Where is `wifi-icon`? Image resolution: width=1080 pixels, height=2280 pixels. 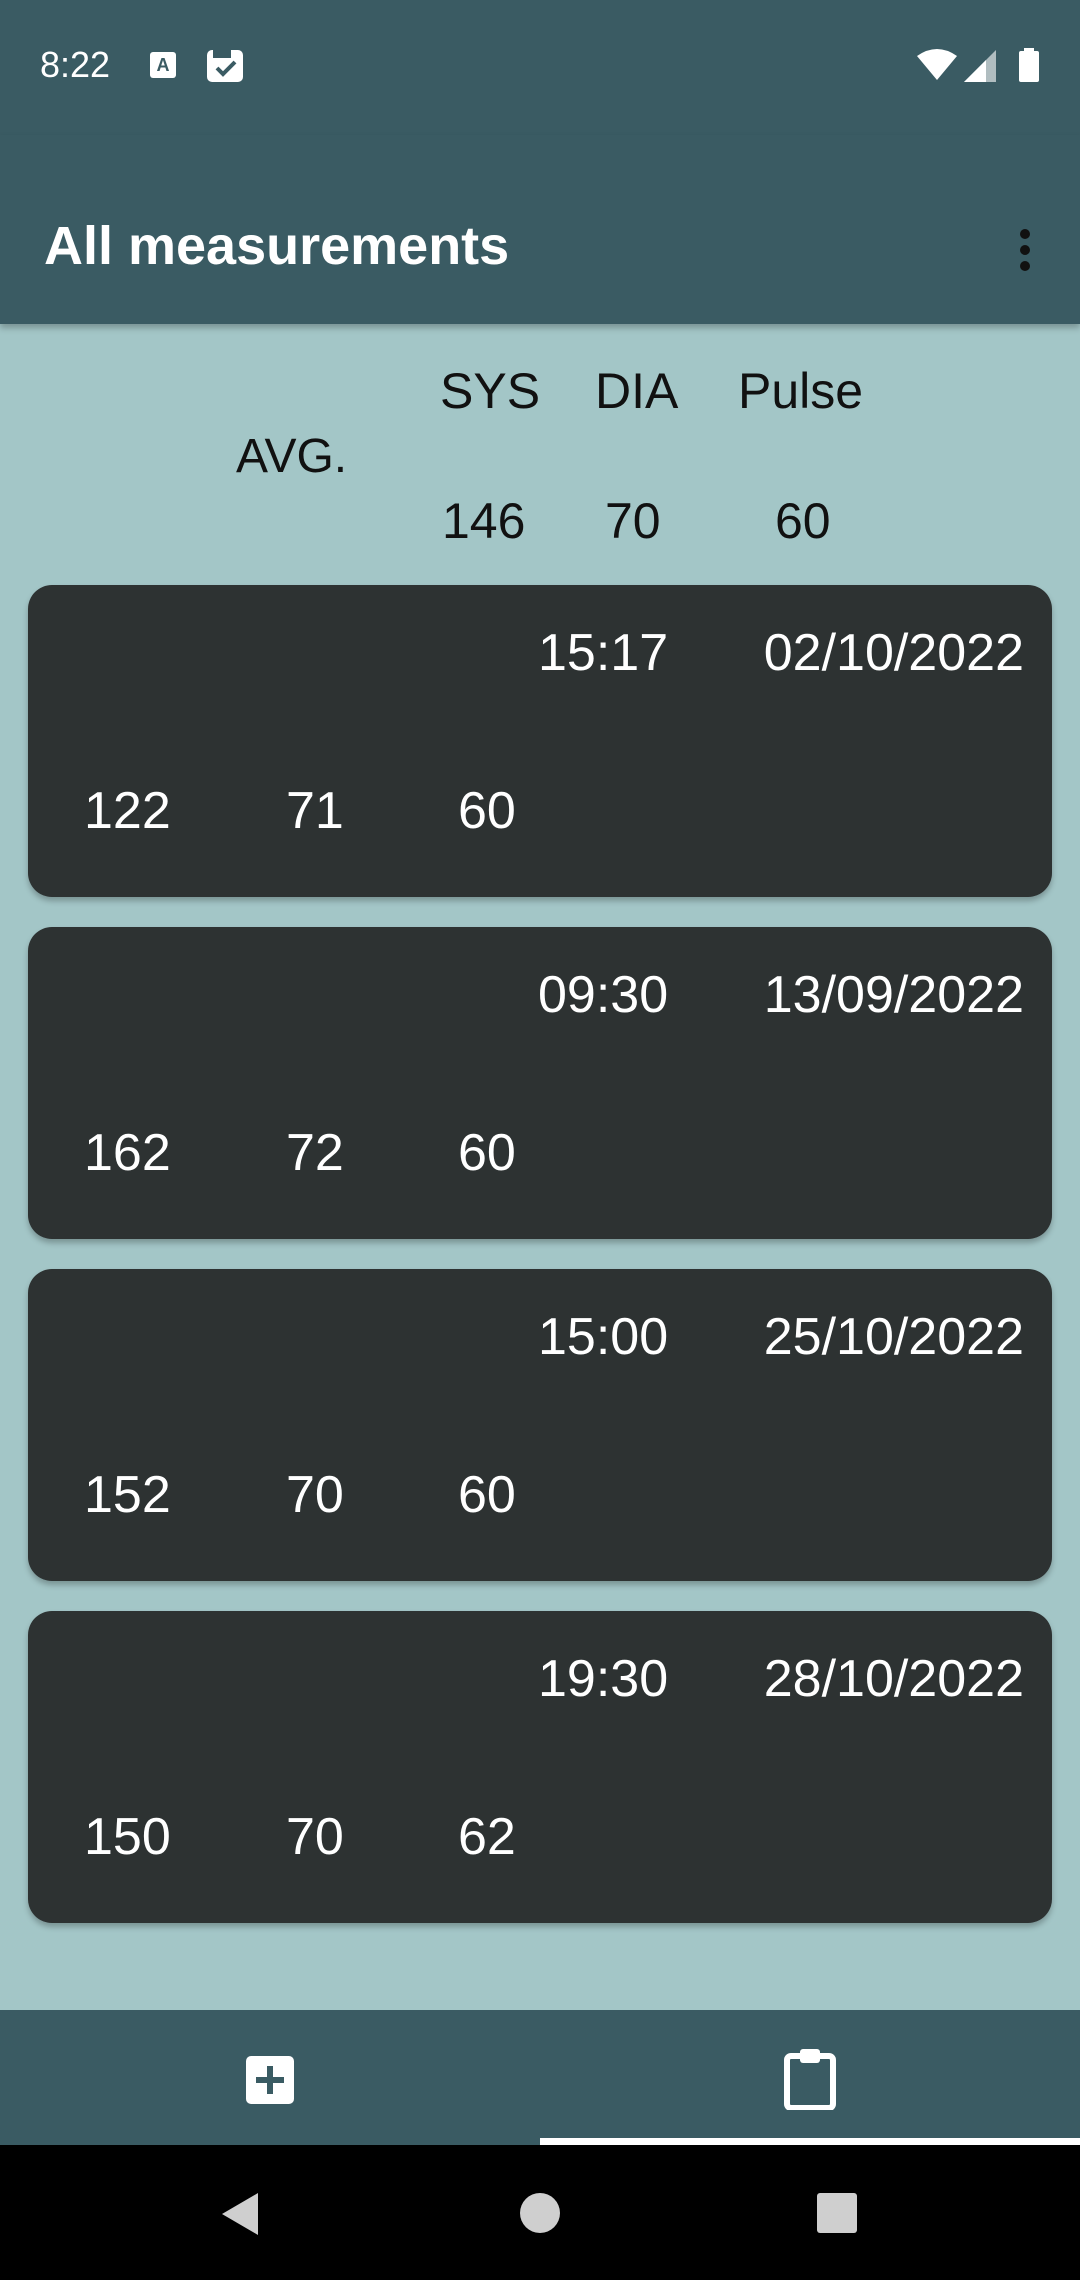 wifi-icon is located at coordinates (937, 64).